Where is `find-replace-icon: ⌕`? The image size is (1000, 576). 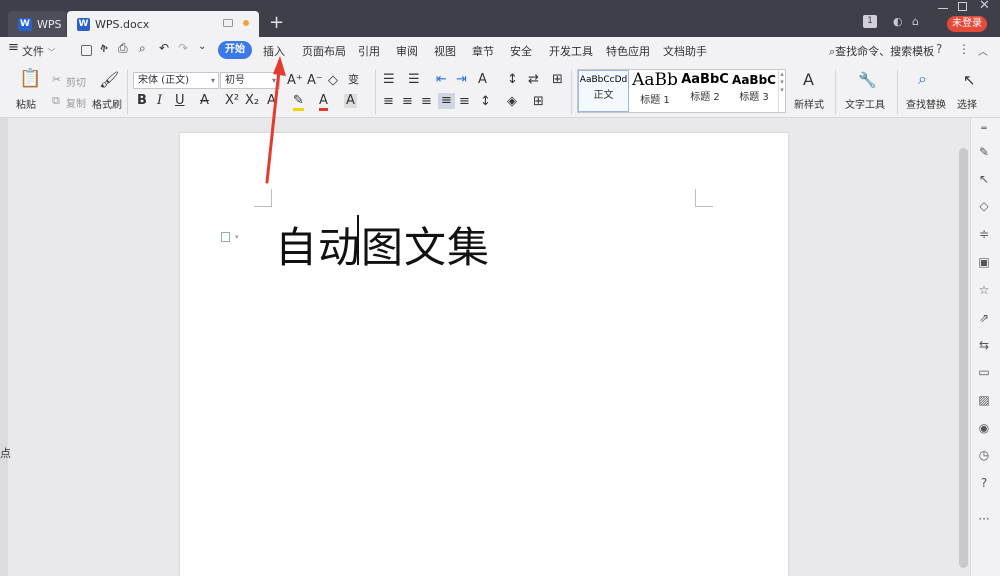 find-replace-icon: ⌕ is located at coordinates (922, 79).